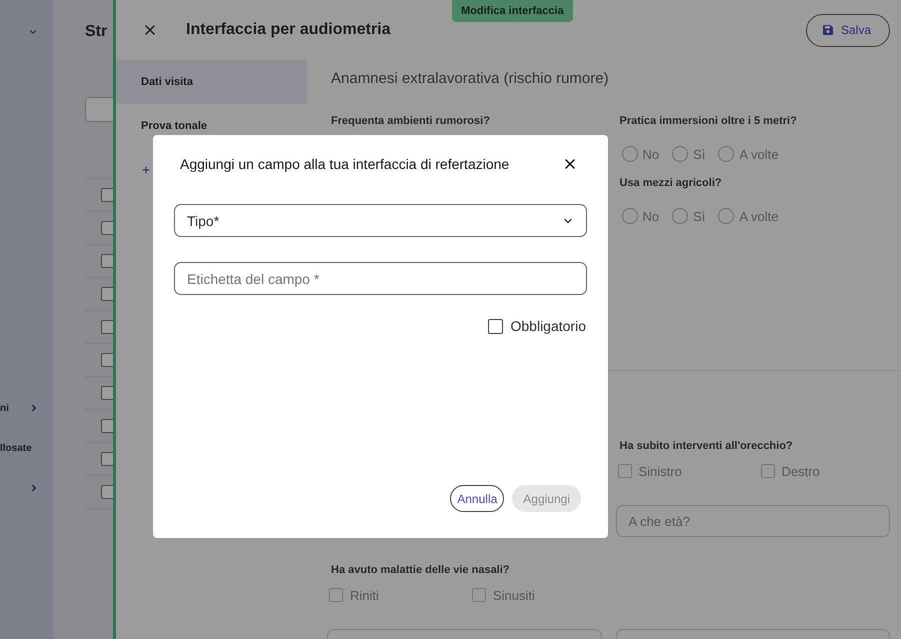 The width and height of the screenshot is (901, 639). Describe the element at coordinates (548, 326) in the screenshot. I see `checkbox-label: Obbligatorio` at that location.